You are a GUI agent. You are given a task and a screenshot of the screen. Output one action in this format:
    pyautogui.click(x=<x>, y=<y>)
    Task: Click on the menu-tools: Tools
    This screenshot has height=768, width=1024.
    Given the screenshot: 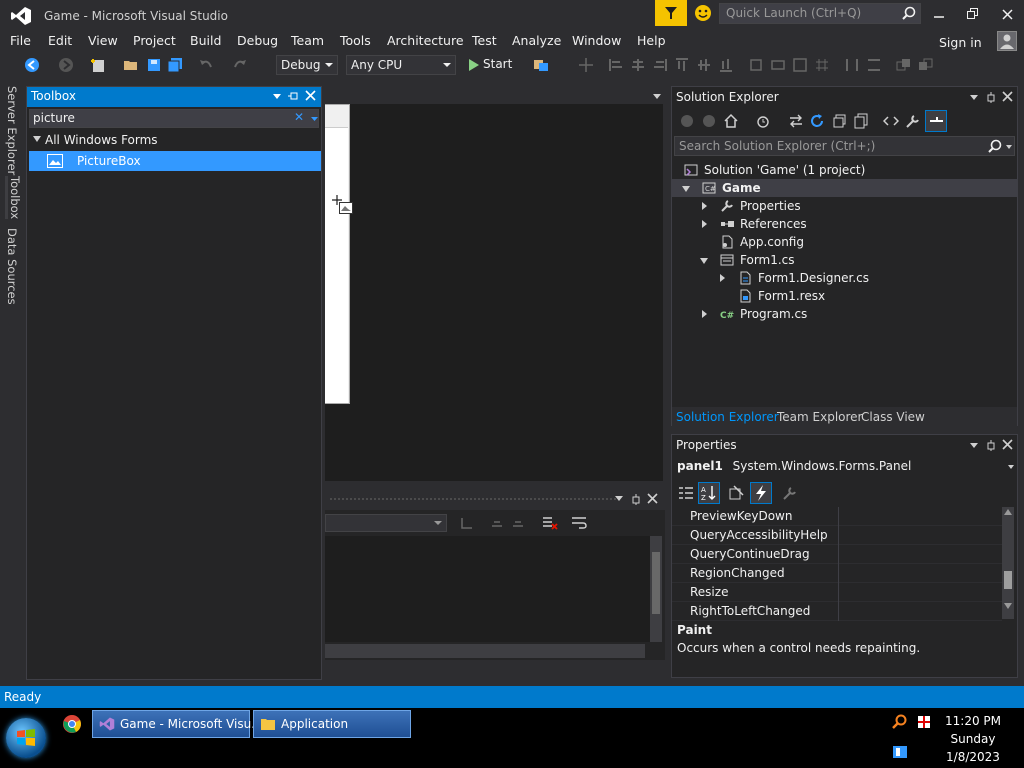 What is the action you would take?
    pyautogui.click(x=355, y=40)
    